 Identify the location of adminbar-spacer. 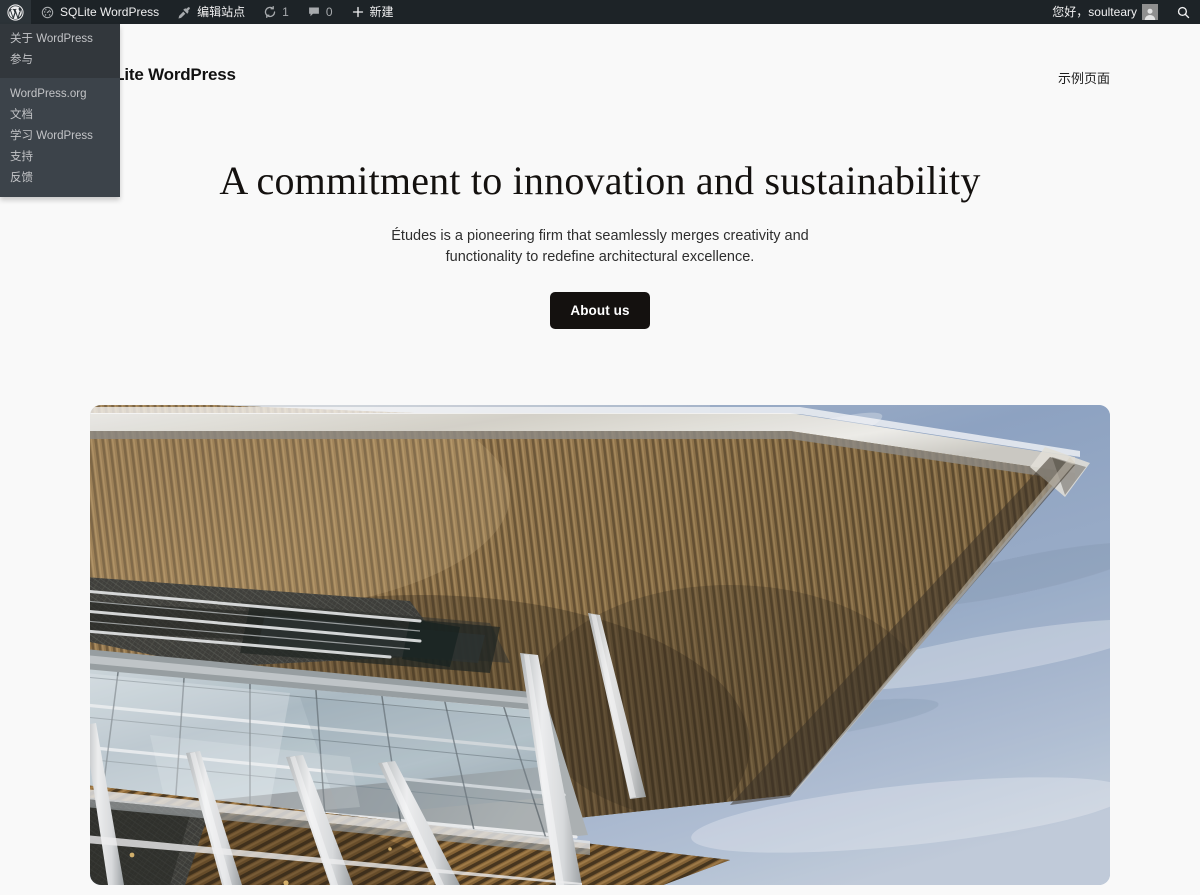
(723, 12).